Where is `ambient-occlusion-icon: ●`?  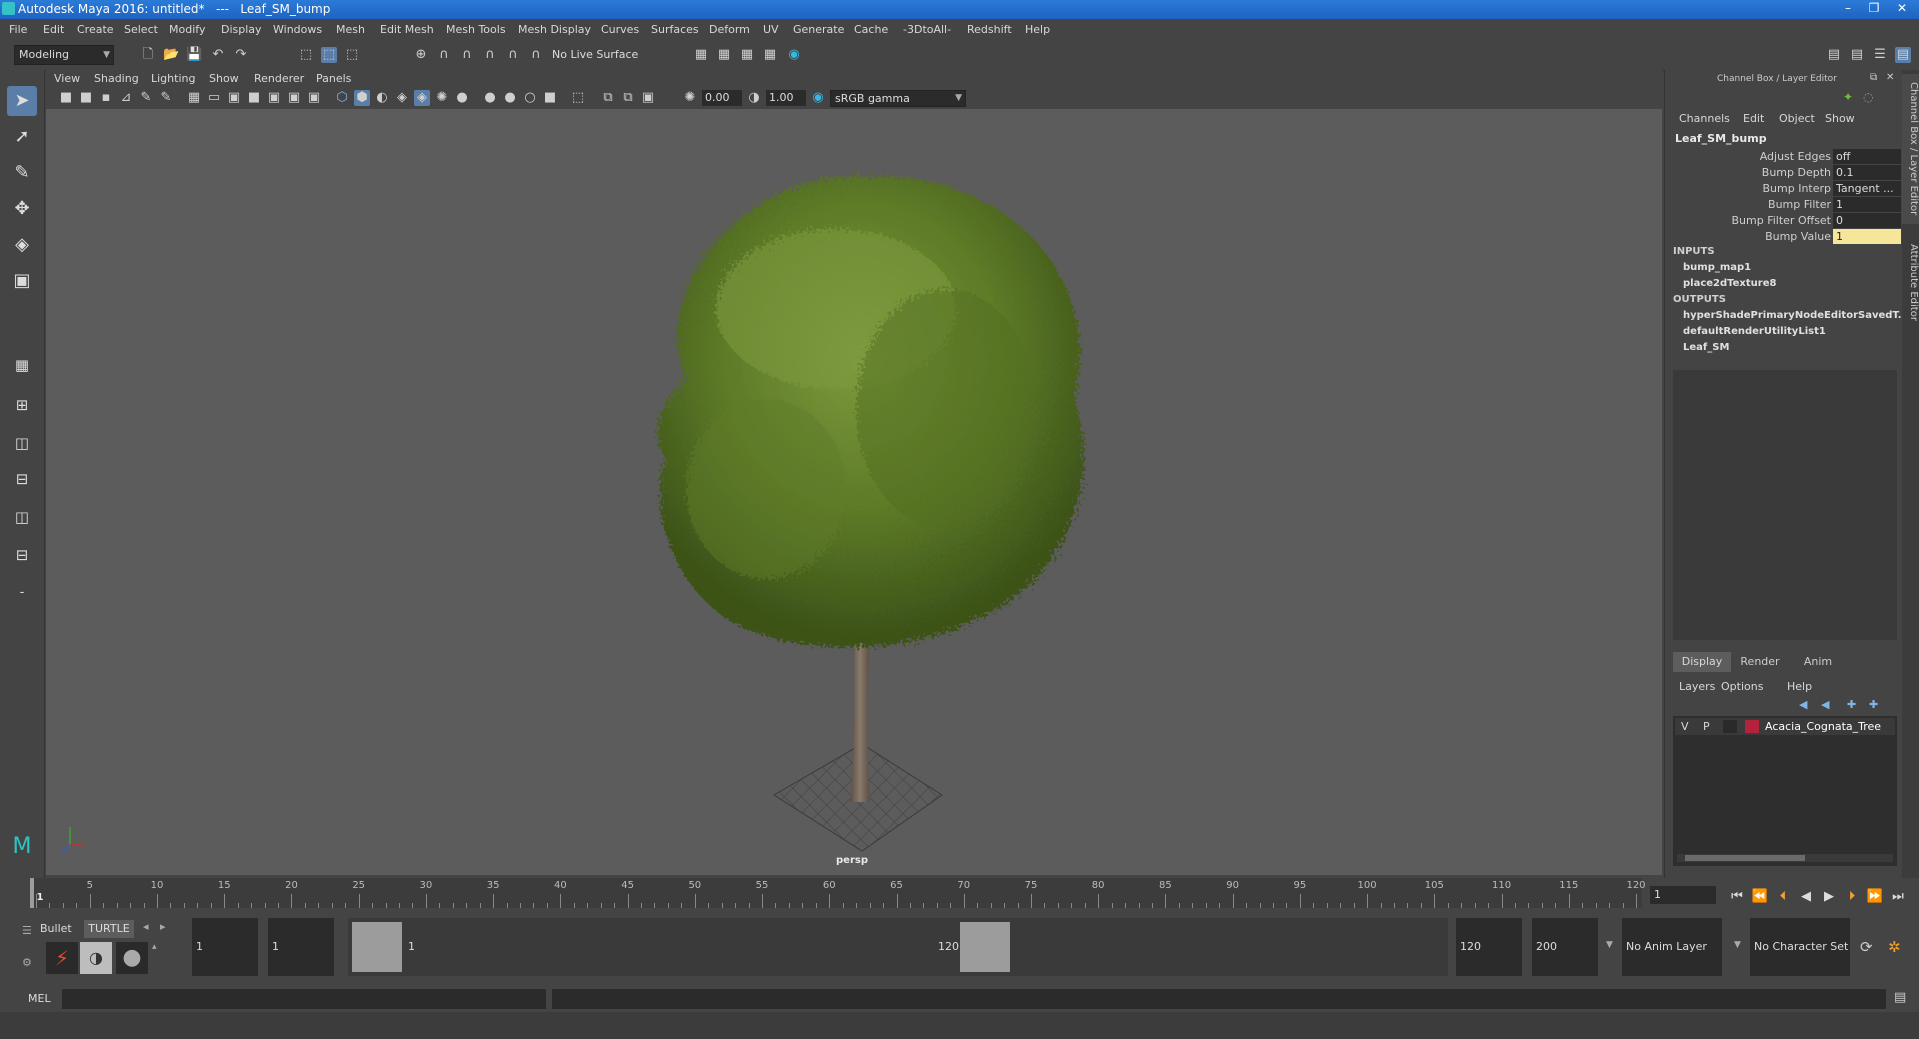
ambient-occlusion-icon: ● is located at coordinates (462, 98).